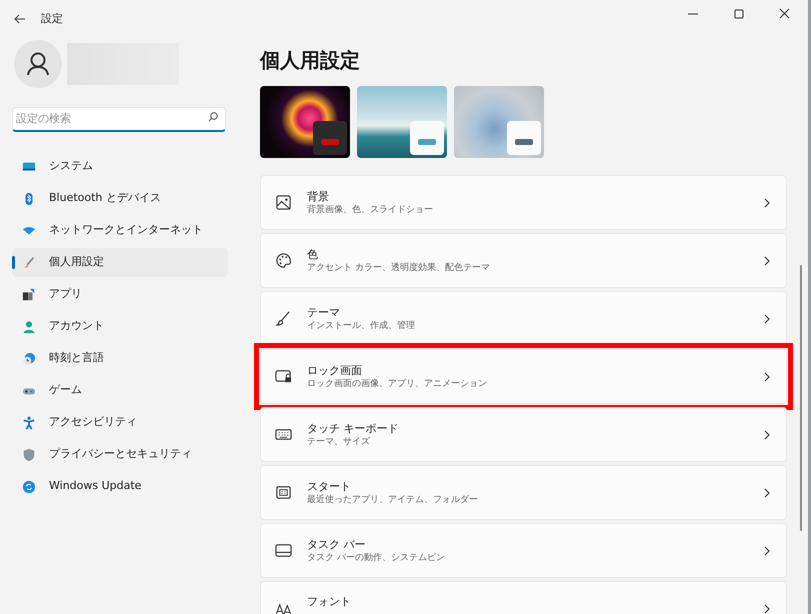  Describe the element at coordinates (119, 119) in the screenshot. I see `search-field: 設定の検索` at that location.